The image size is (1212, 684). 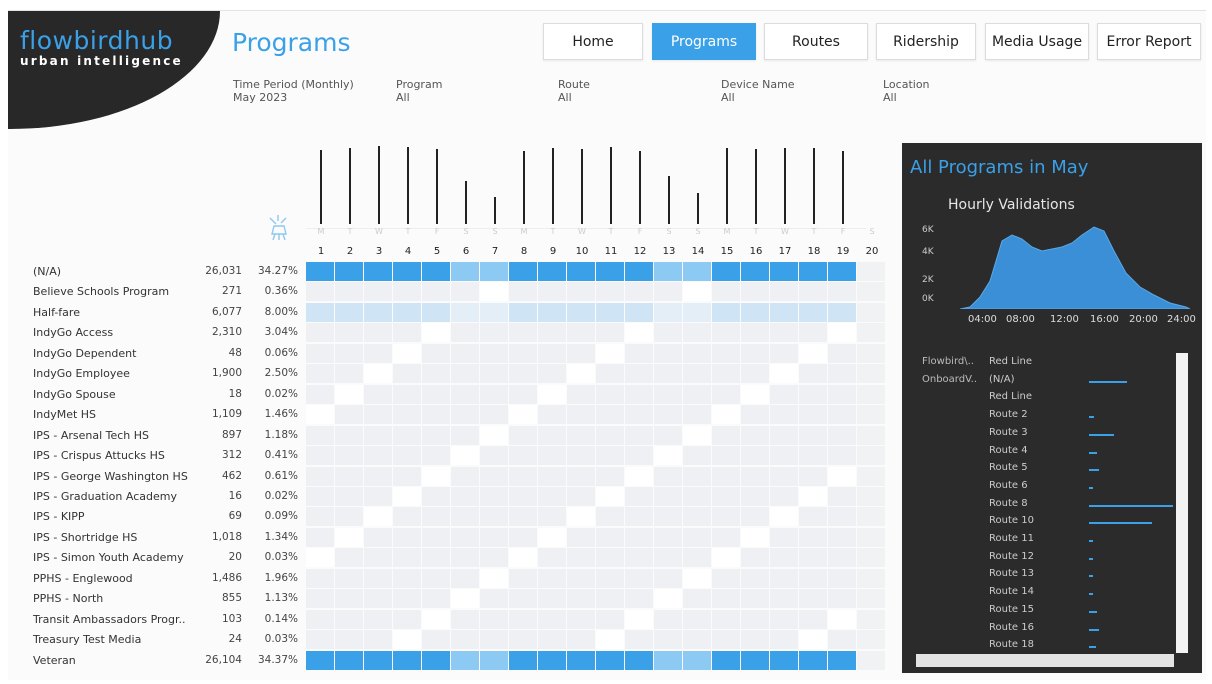 What do you see at coordinates (68, 598) in the screenshot?
I see `program-name: PPHS - North` at bounding box center [68, 598].